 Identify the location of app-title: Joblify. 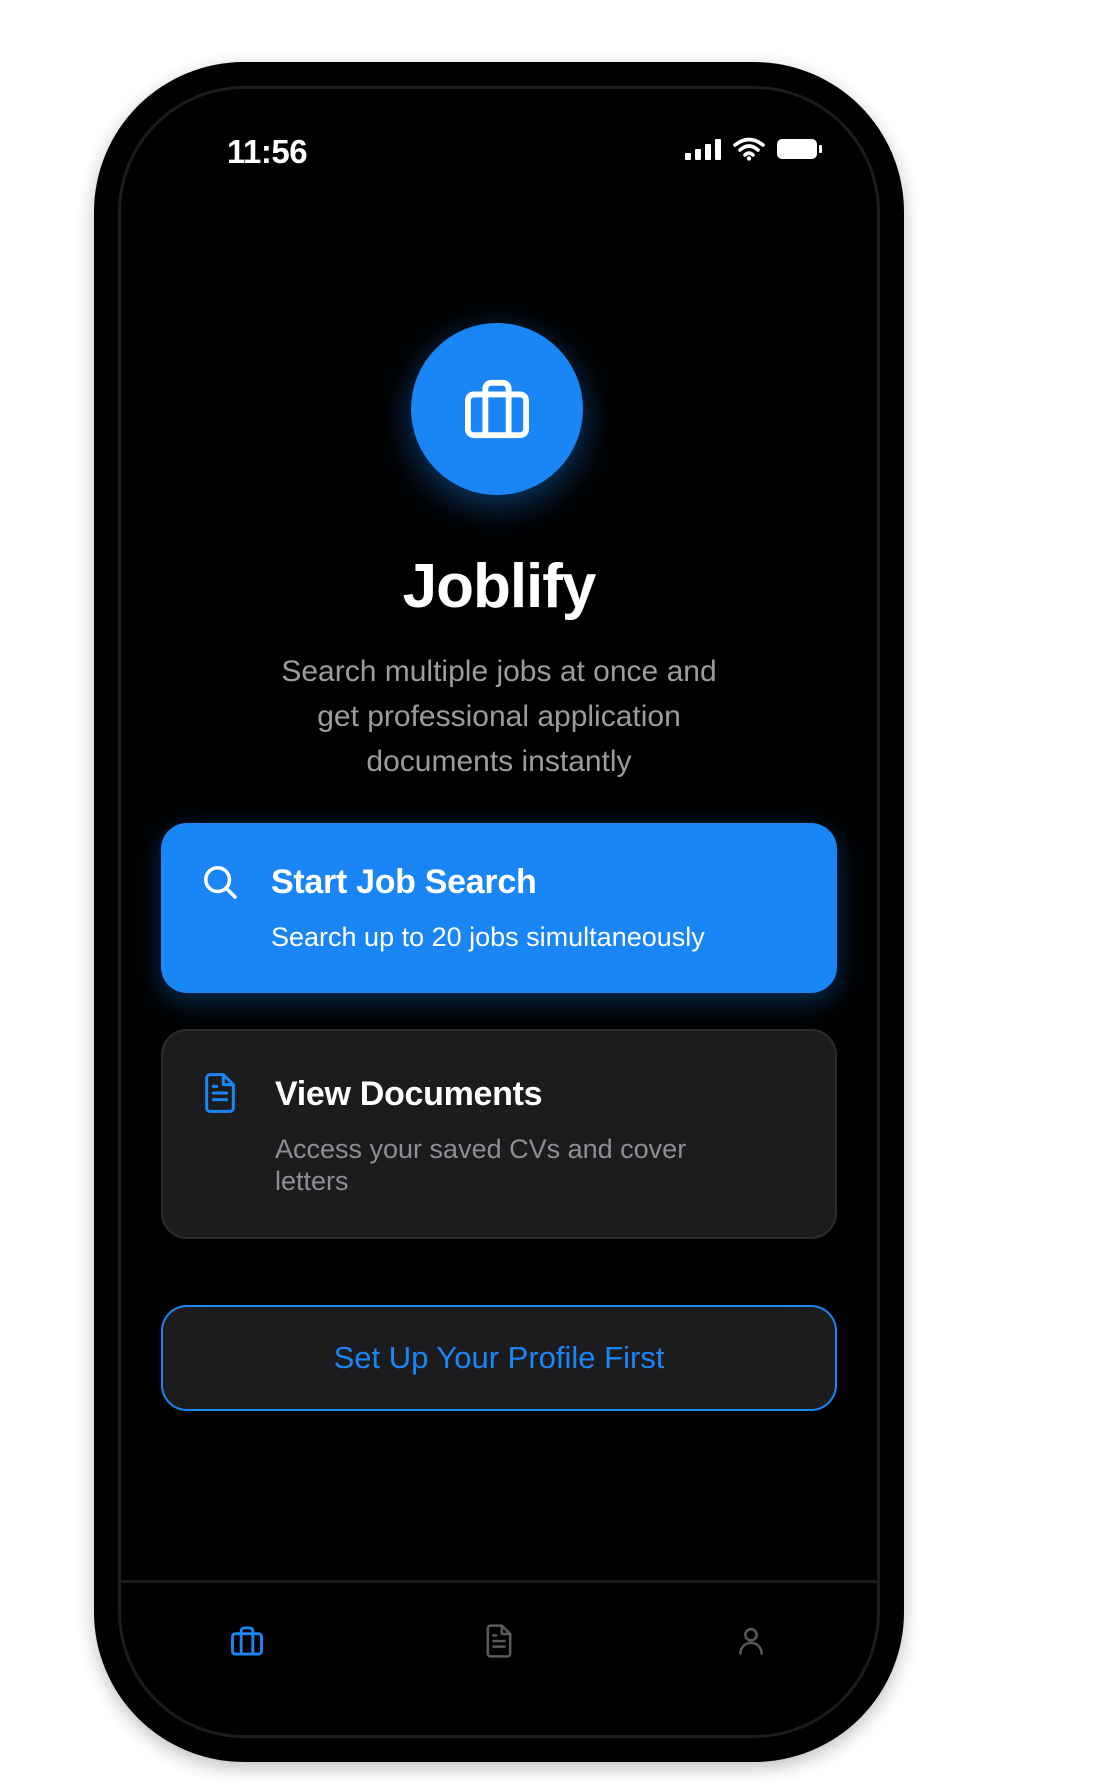
(499, 586).